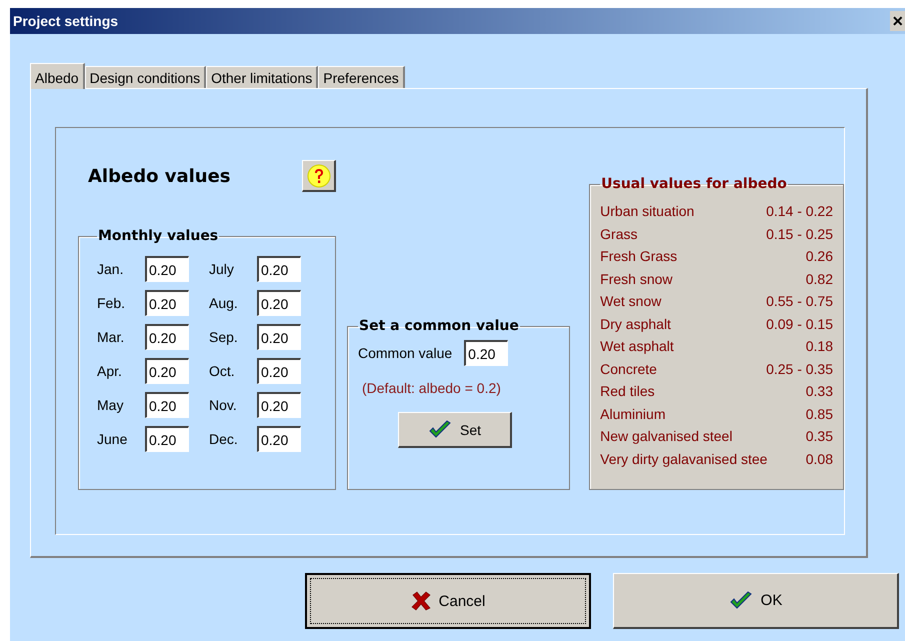 Image resolution: width=905 pixels, height=641 pixels. Describe the element at coordinates (694, 184) in the screenshot. I see `group-title: Usual values for albedo` at that location.